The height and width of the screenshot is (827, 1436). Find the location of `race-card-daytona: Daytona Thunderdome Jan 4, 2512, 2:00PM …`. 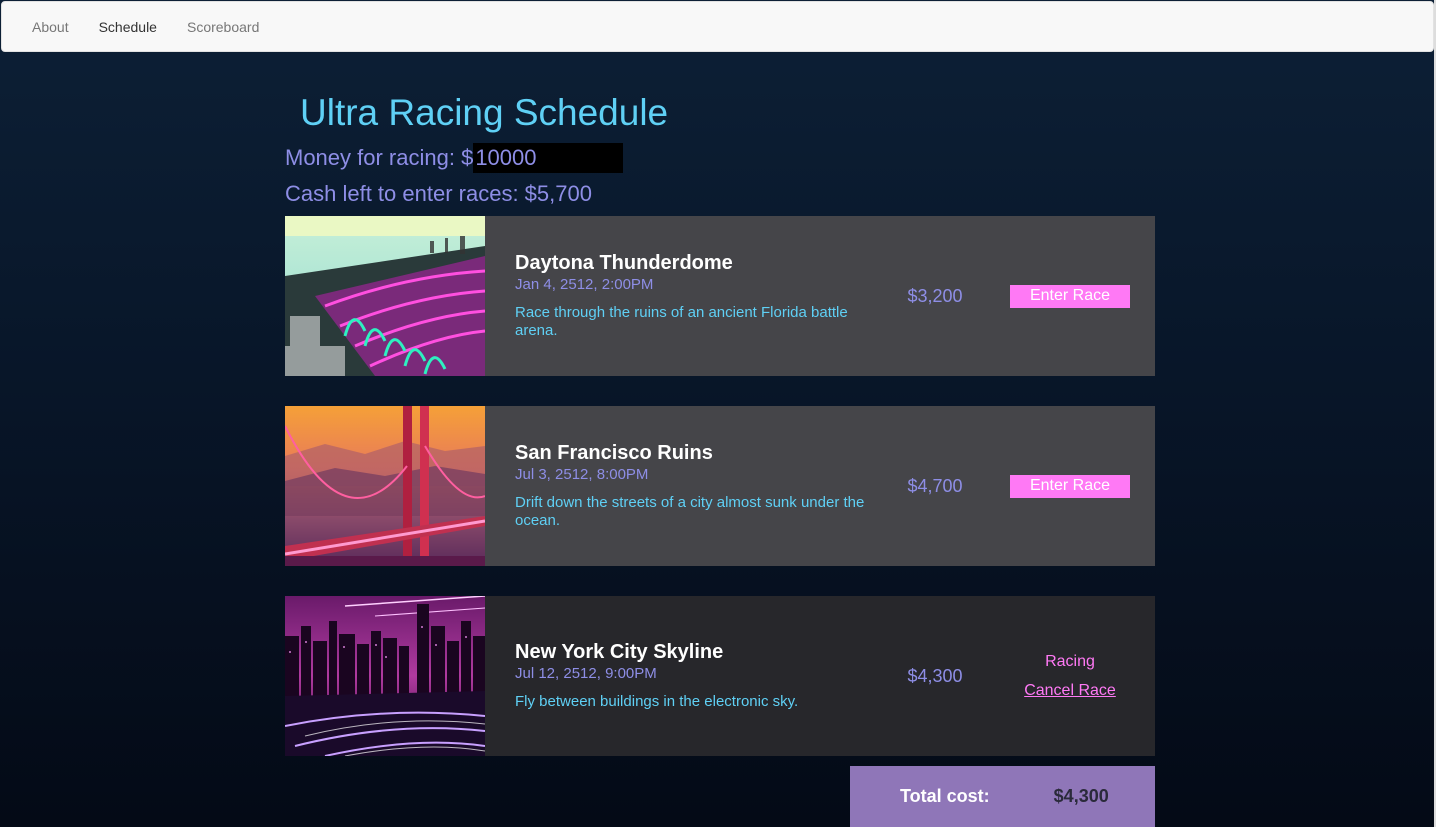

race-card-daytona: Daytona Thunderdome Jan 4, 2512, 2:00PM … is located at coordinates (720, 296).